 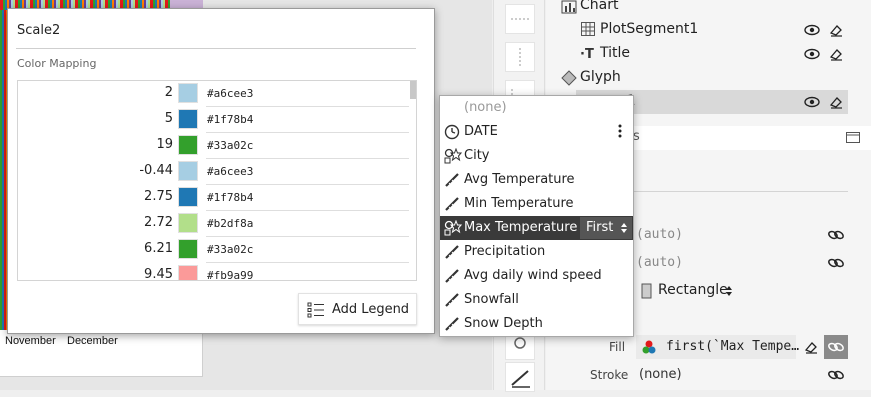 I want to click on line-tool-icon, so click(x=520, y=379).